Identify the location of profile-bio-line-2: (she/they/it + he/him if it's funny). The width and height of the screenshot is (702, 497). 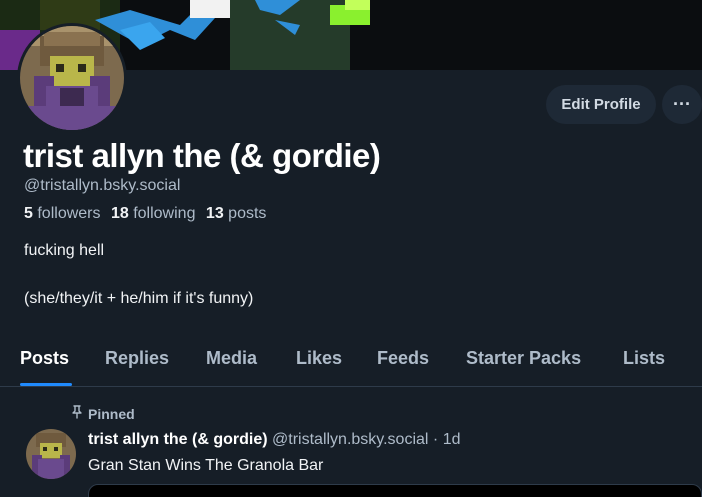
(139, 298).